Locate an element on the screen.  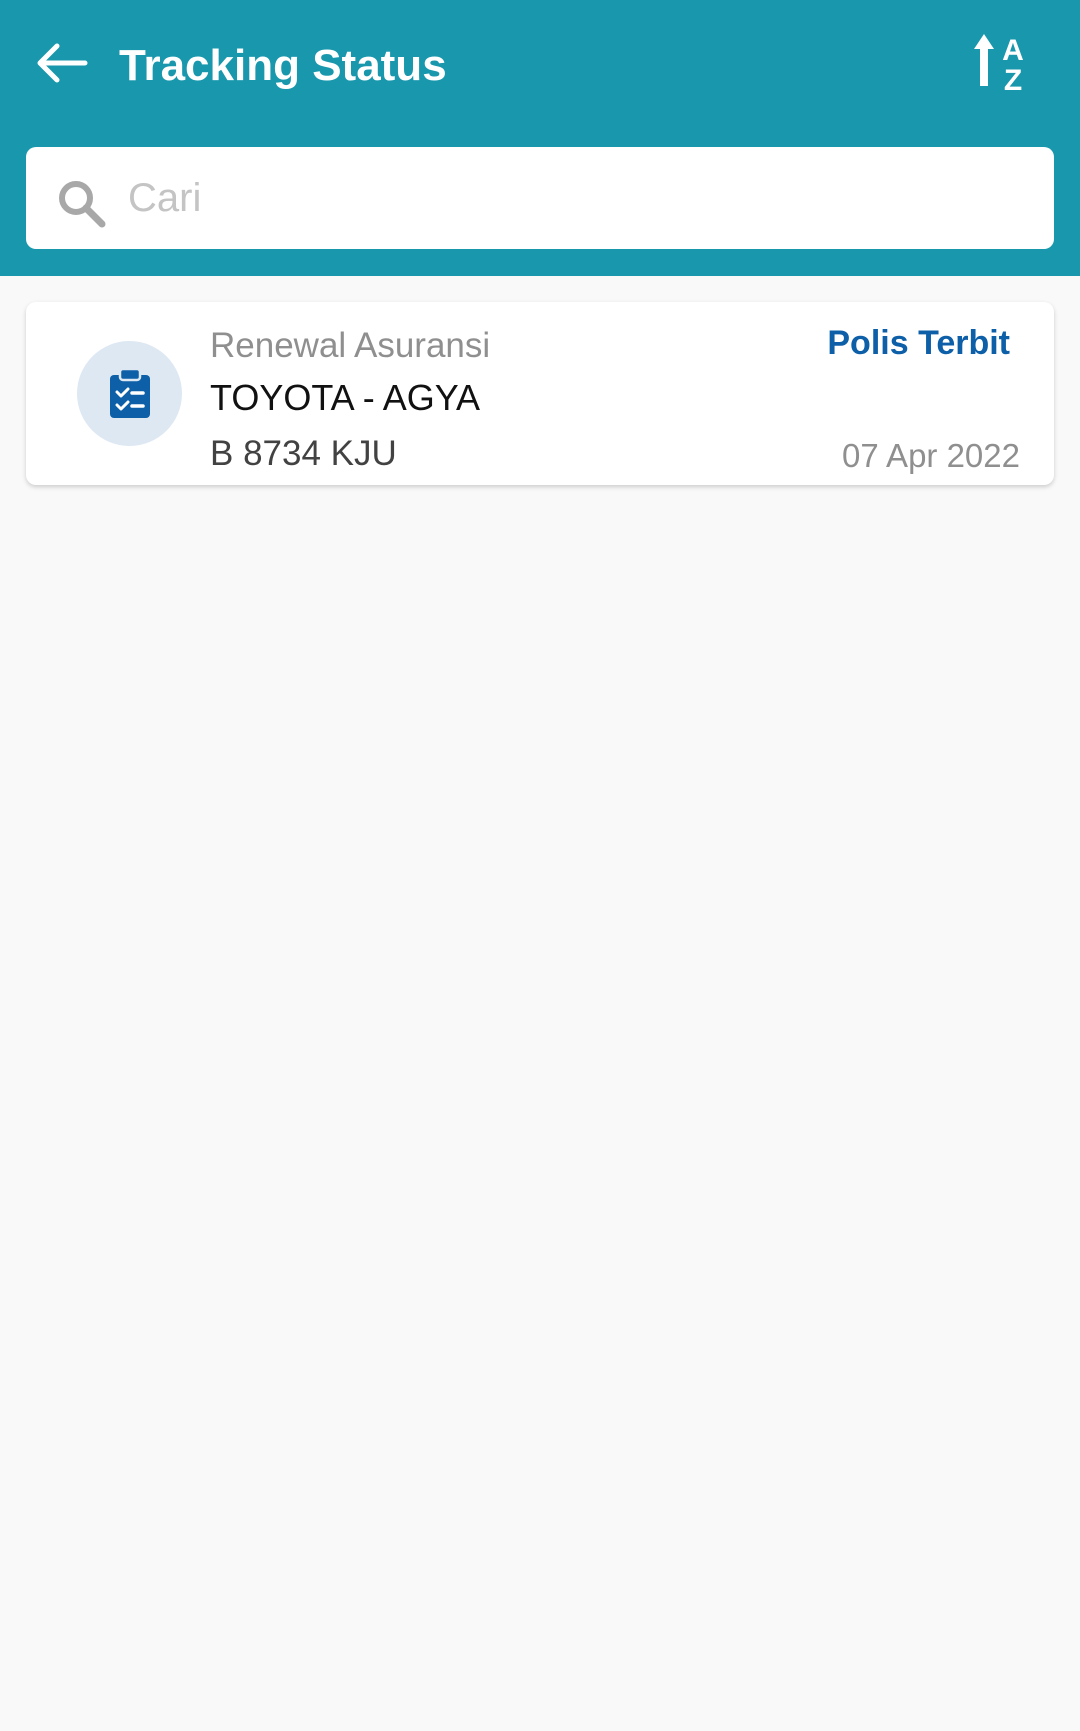
avatar is located at coordinates (129, 393).